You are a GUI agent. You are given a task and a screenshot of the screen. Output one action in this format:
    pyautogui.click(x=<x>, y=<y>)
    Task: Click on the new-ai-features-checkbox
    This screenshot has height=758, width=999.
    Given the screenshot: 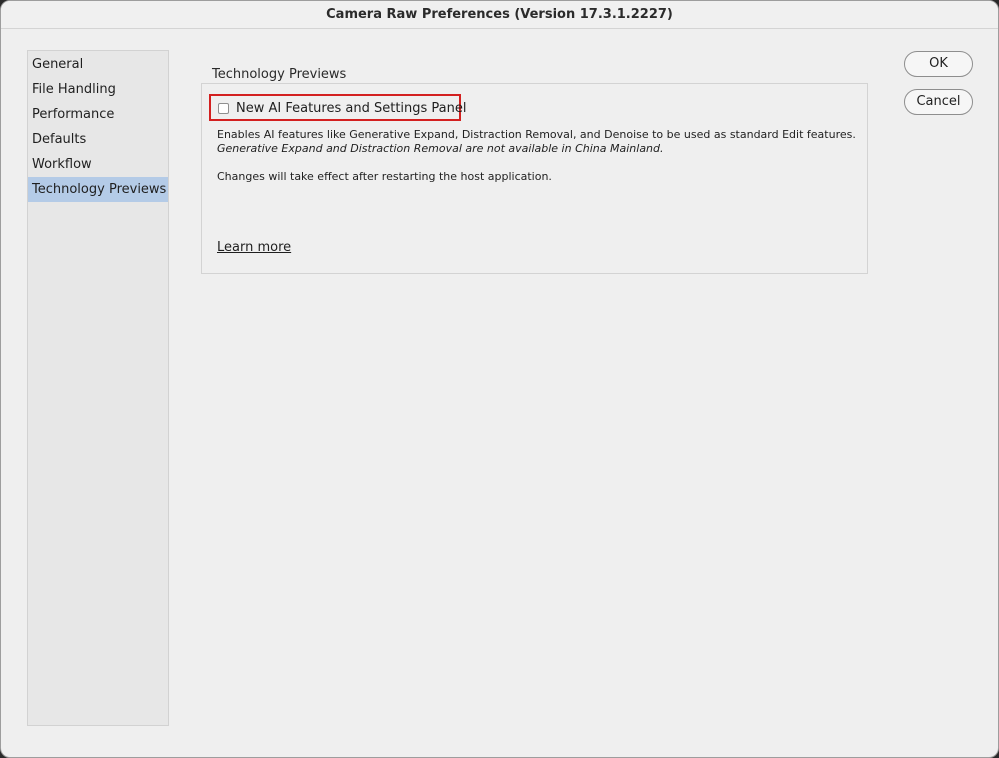 What is the action you would take?
    pyautogui.click(x=223, y=108)
    